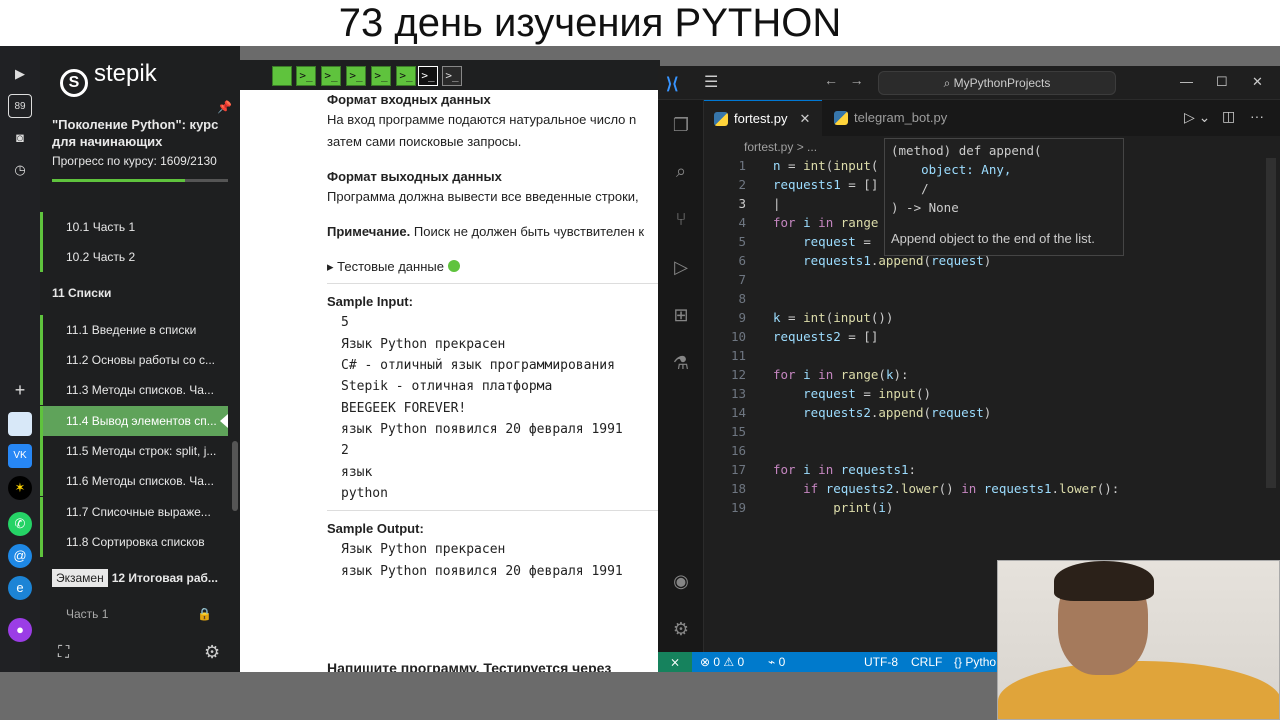 The height and width of the screenshot is (720, 1280). I want to click on maximize-icon: ☐, so click(1222, 82).